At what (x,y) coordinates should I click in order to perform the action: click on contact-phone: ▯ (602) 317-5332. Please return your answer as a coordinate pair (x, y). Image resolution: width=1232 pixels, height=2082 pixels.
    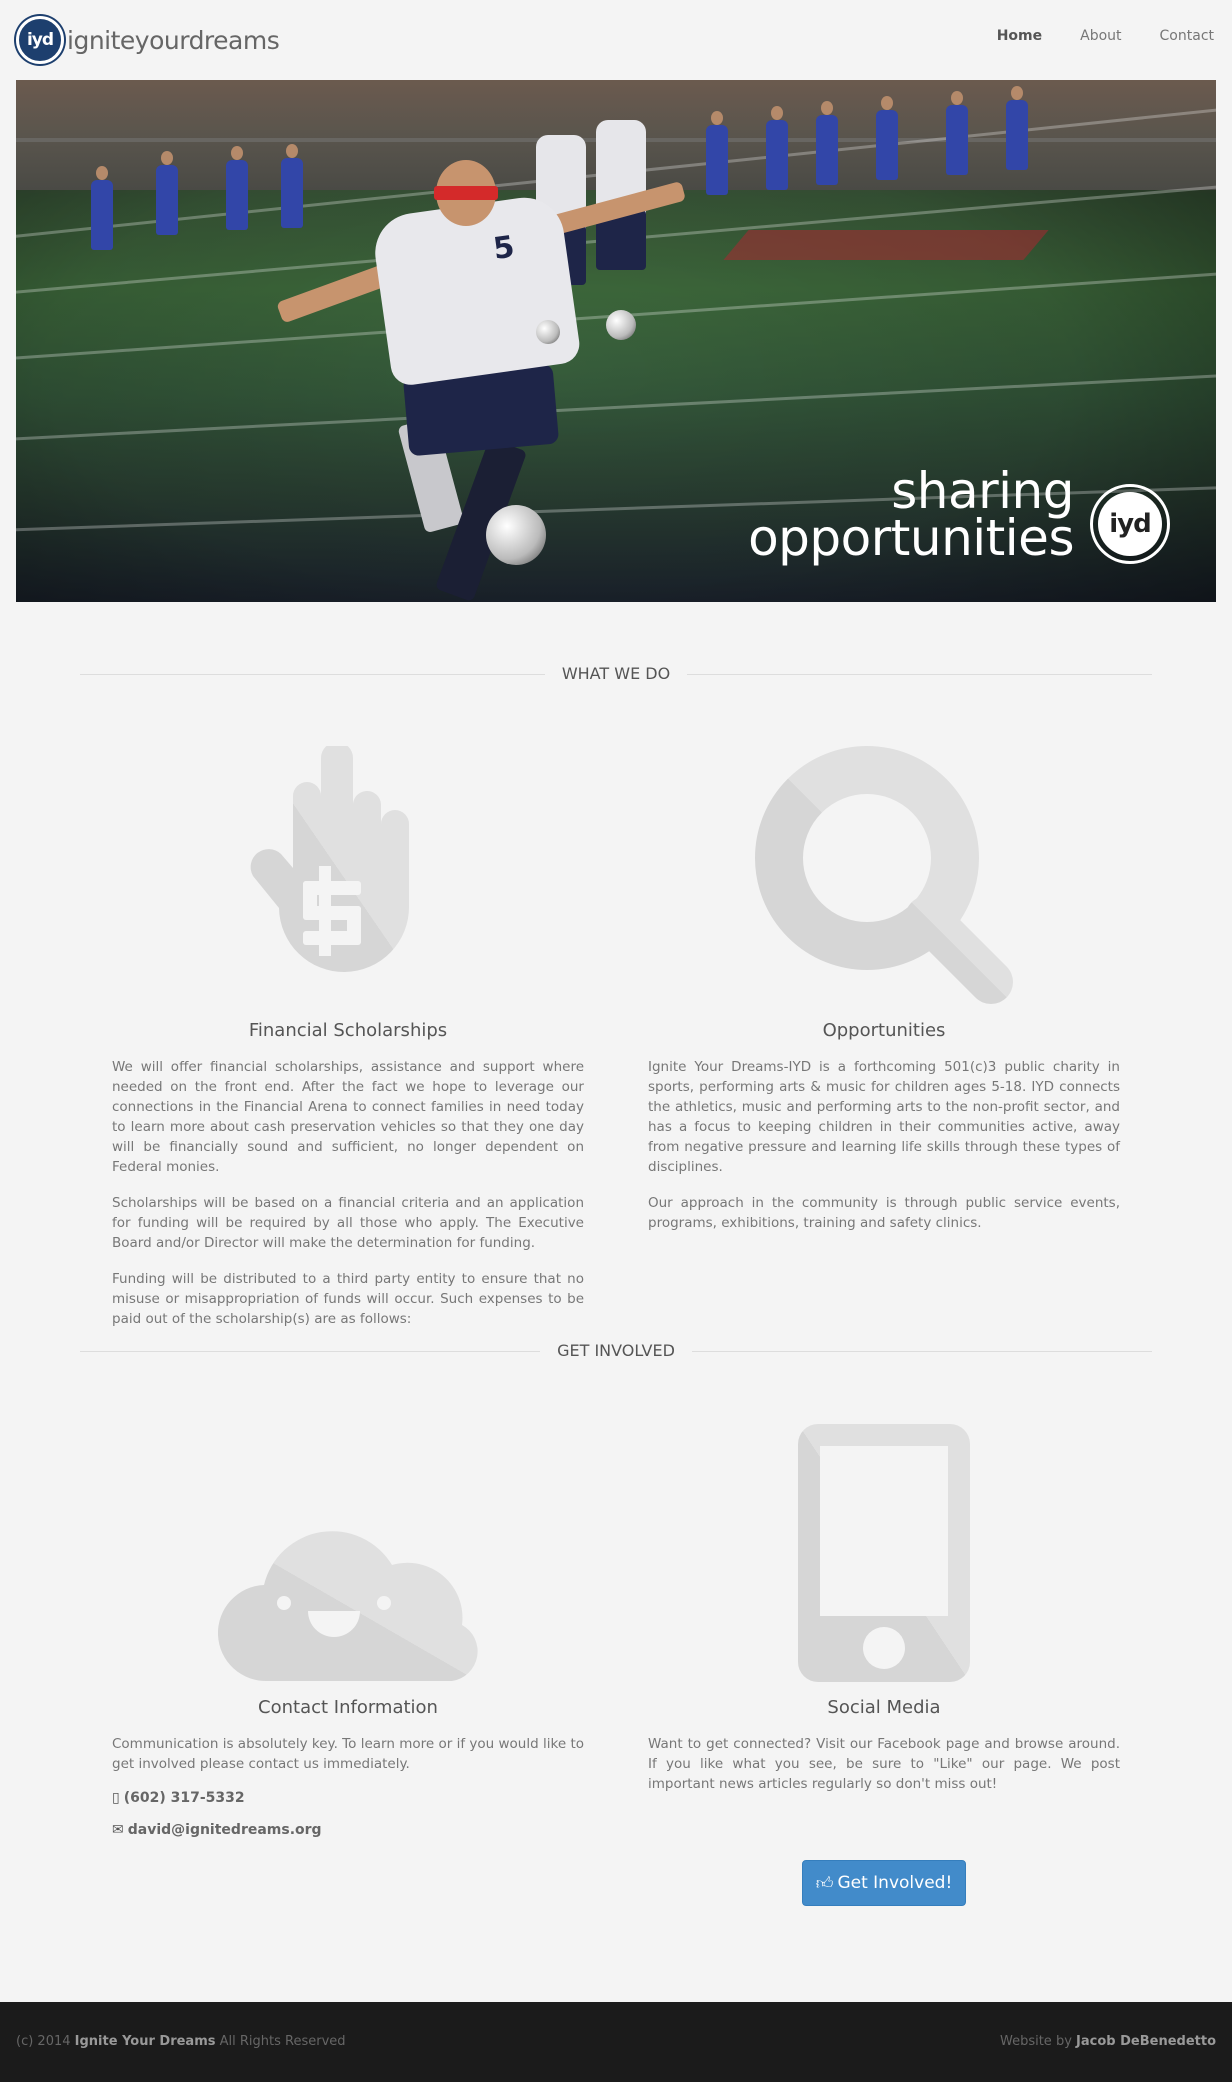
    Looking at the image, I should click on (348, 1798).